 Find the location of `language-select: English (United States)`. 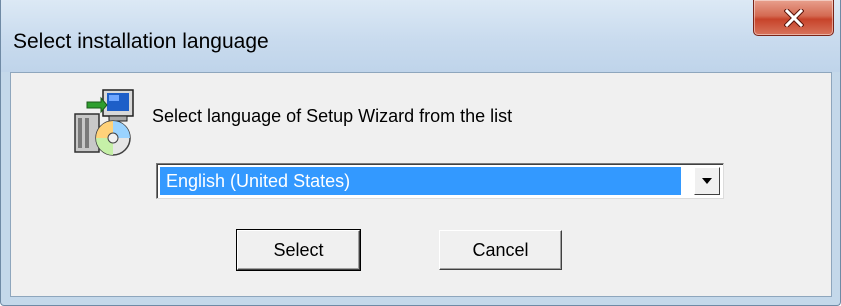

language-select: English (United States) is located at coordinates (440, 181).